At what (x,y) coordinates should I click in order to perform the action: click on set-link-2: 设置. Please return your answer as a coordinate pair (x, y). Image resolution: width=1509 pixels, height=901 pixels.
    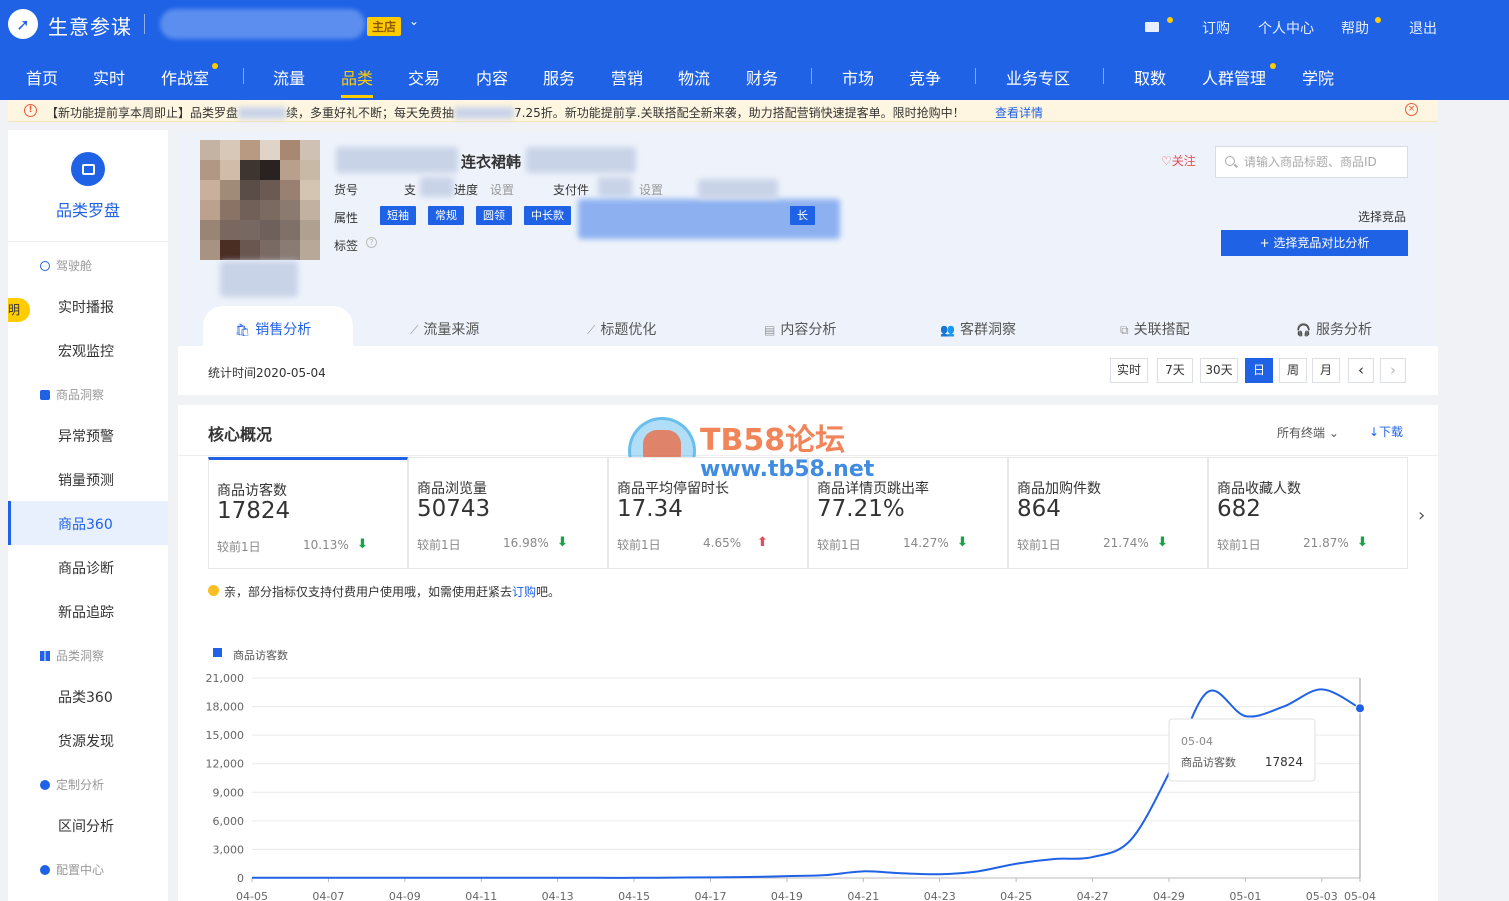
    Looking at the image, I should click on (651, 189).